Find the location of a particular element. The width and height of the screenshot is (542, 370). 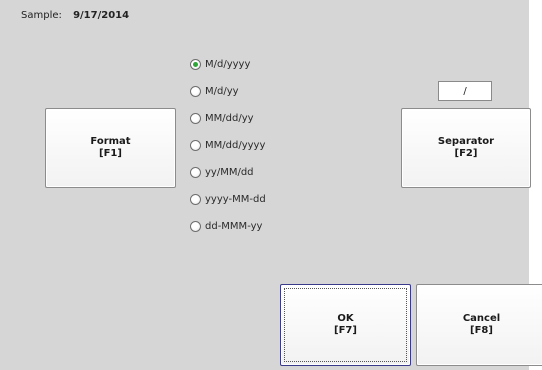

radio-format-1: M/d/yy is located at coordinates (214, 91).